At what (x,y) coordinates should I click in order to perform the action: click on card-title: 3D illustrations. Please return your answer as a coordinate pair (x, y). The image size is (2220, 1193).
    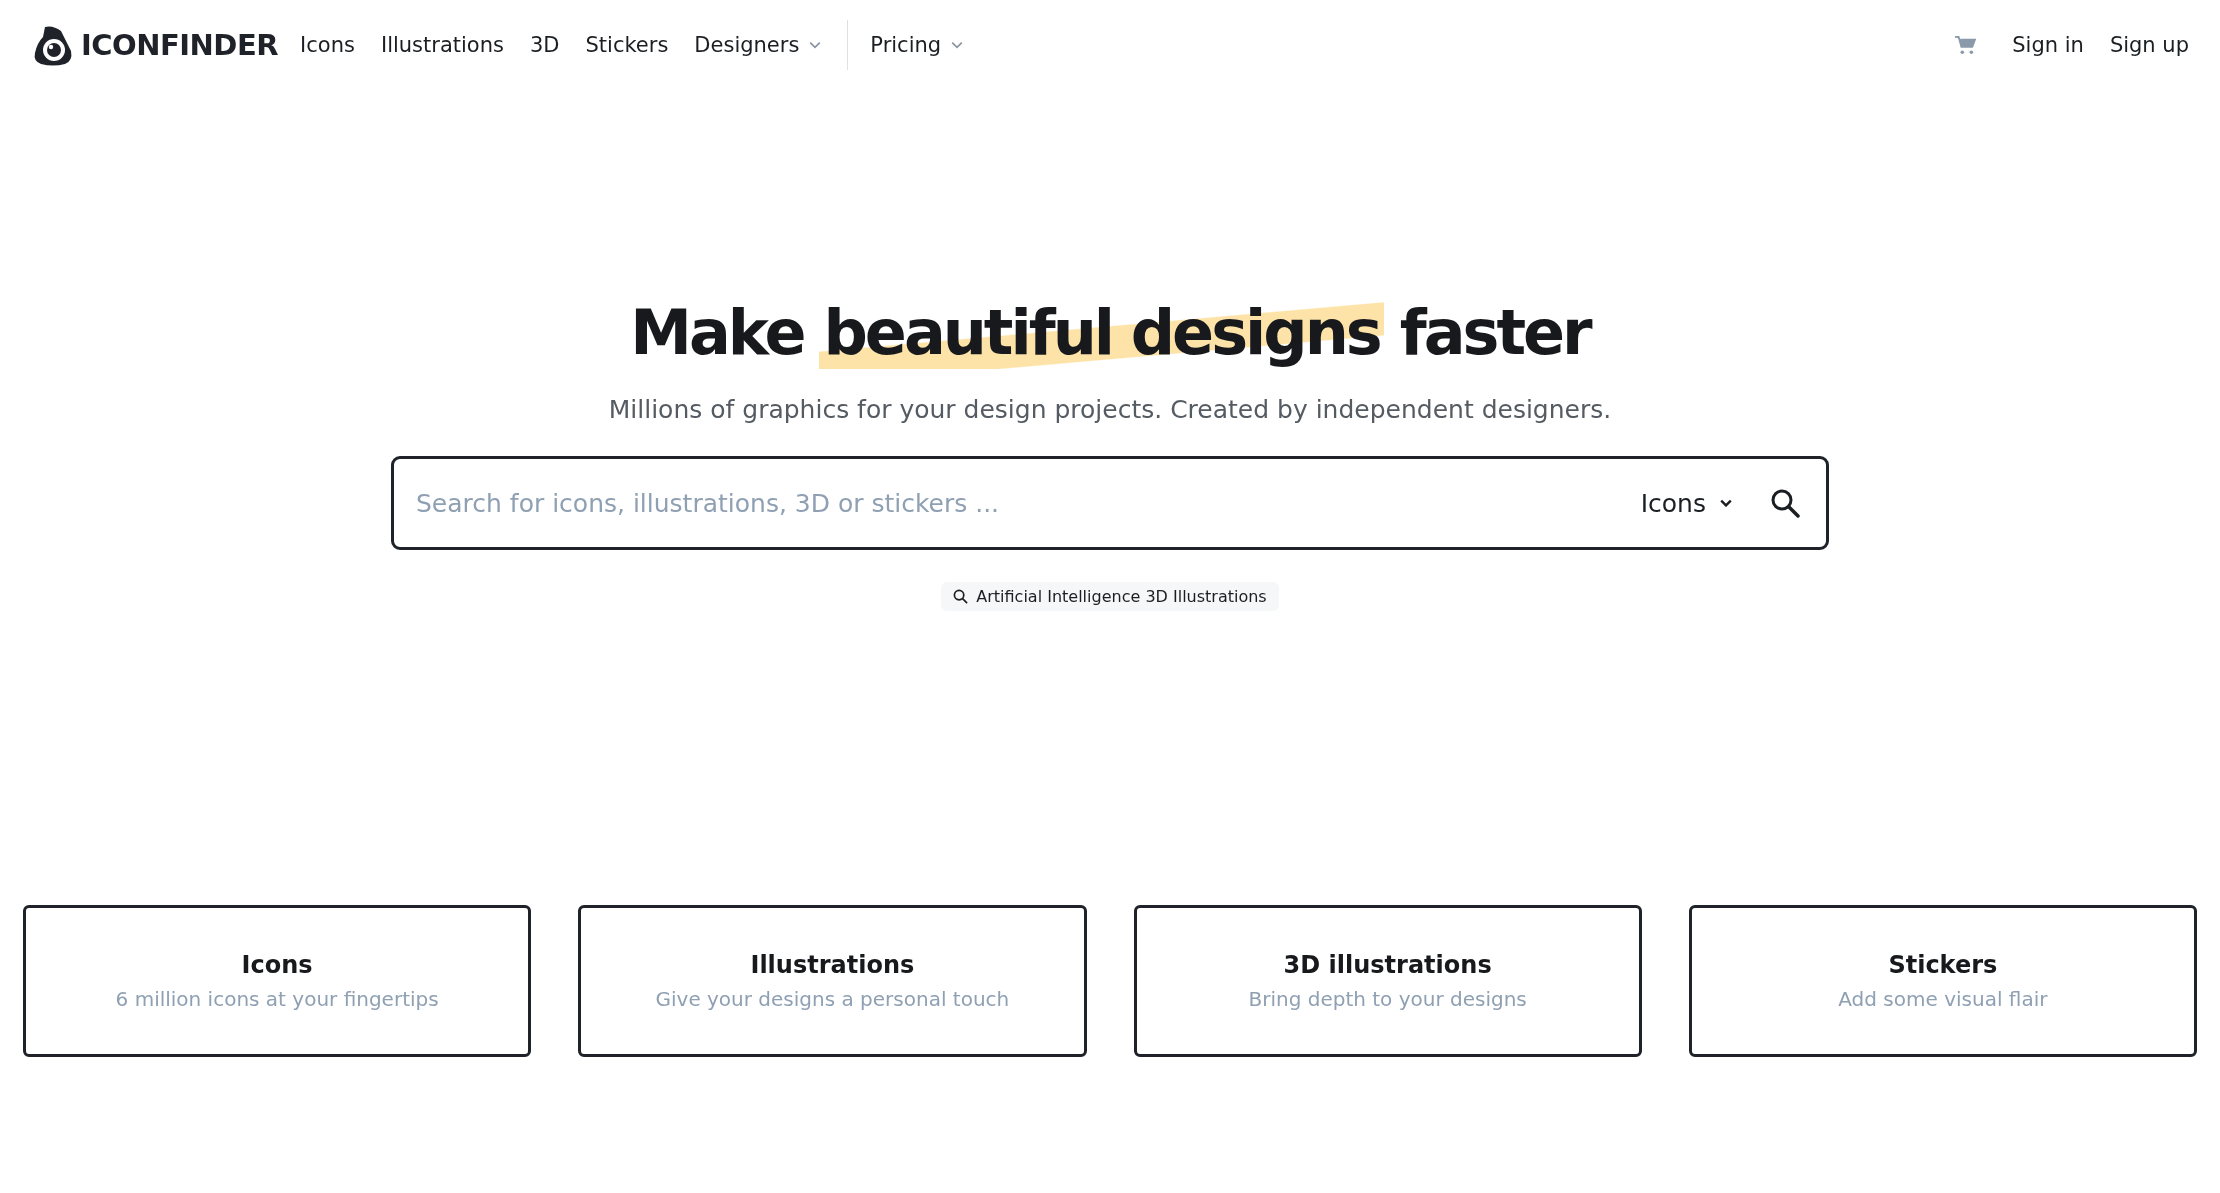
    Looking at the image, I should click on (1387, 965).